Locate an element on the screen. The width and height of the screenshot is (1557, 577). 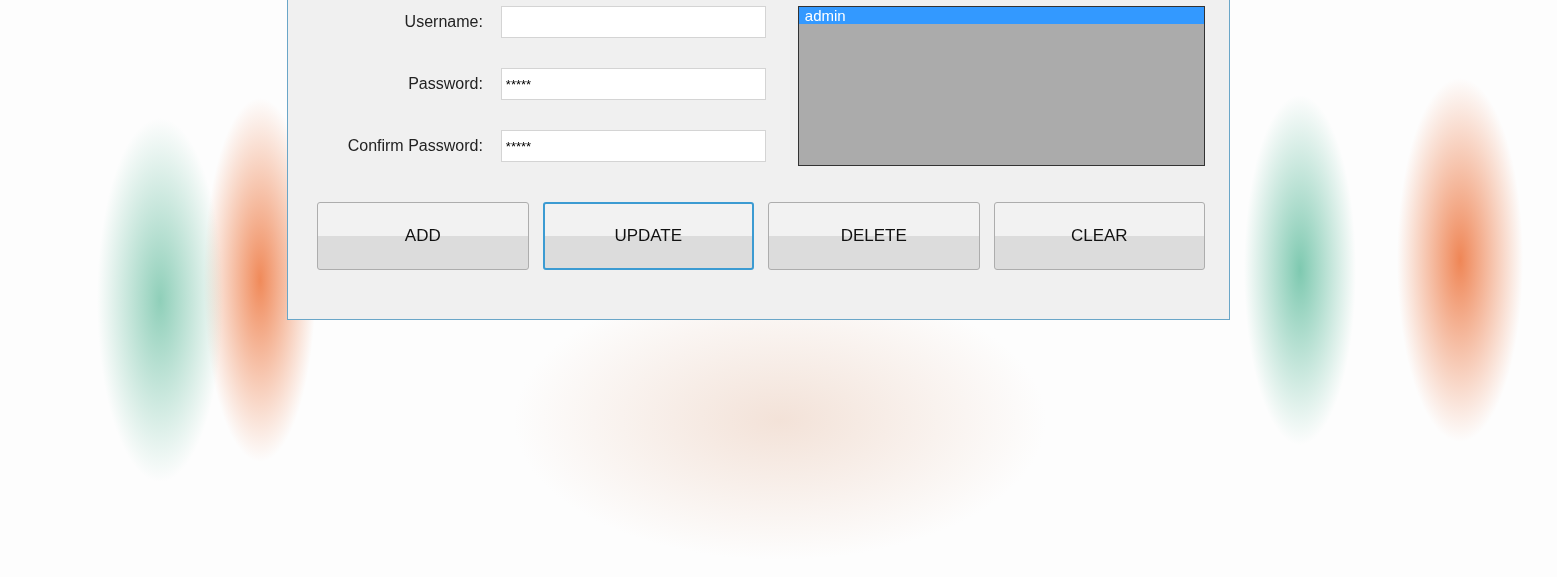
field-label: Username: is located at coordinates (443, 22).